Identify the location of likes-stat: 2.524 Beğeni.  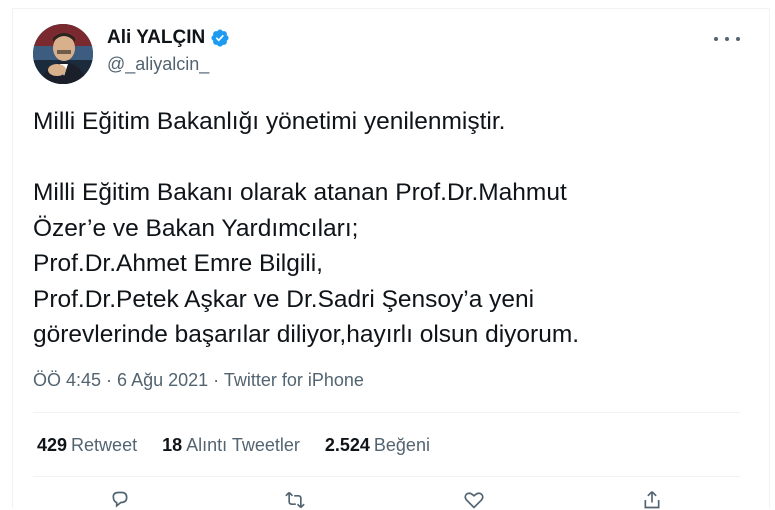
(377, 445).